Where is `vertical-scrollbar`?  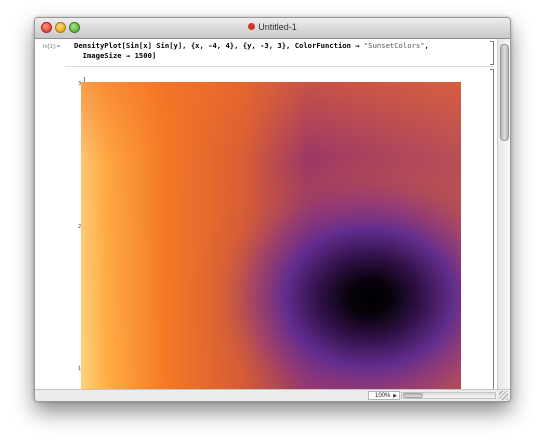
vertical-scrollbar is located at coordinates (503, 214).